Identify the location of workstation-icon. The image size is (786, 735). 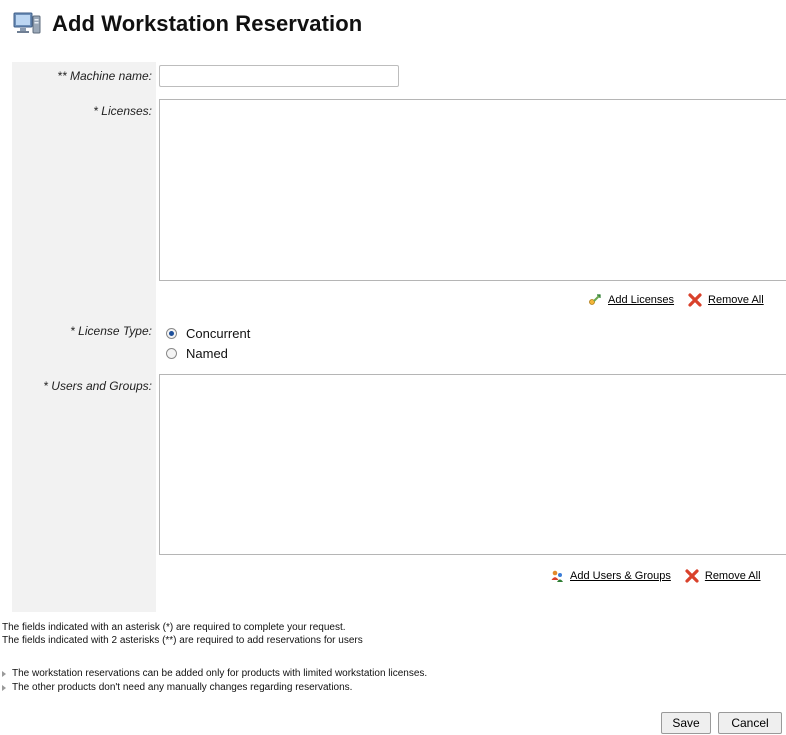
(27, 24).